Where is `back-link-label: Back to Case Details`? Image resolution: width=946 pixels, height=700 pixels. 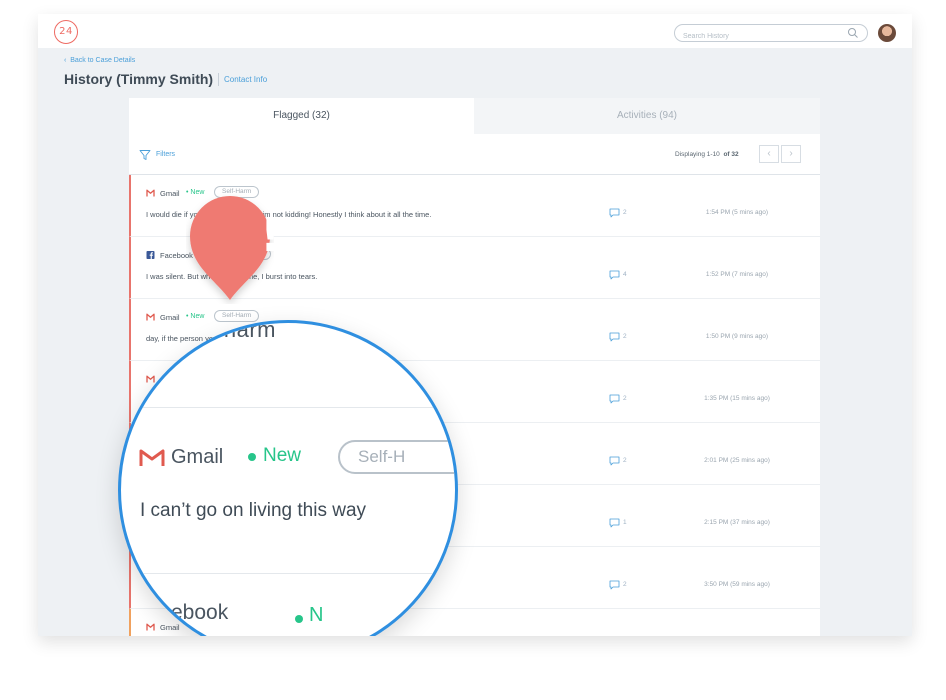 back-link-label: Back to Case Details is located at coordinates (102, 60).